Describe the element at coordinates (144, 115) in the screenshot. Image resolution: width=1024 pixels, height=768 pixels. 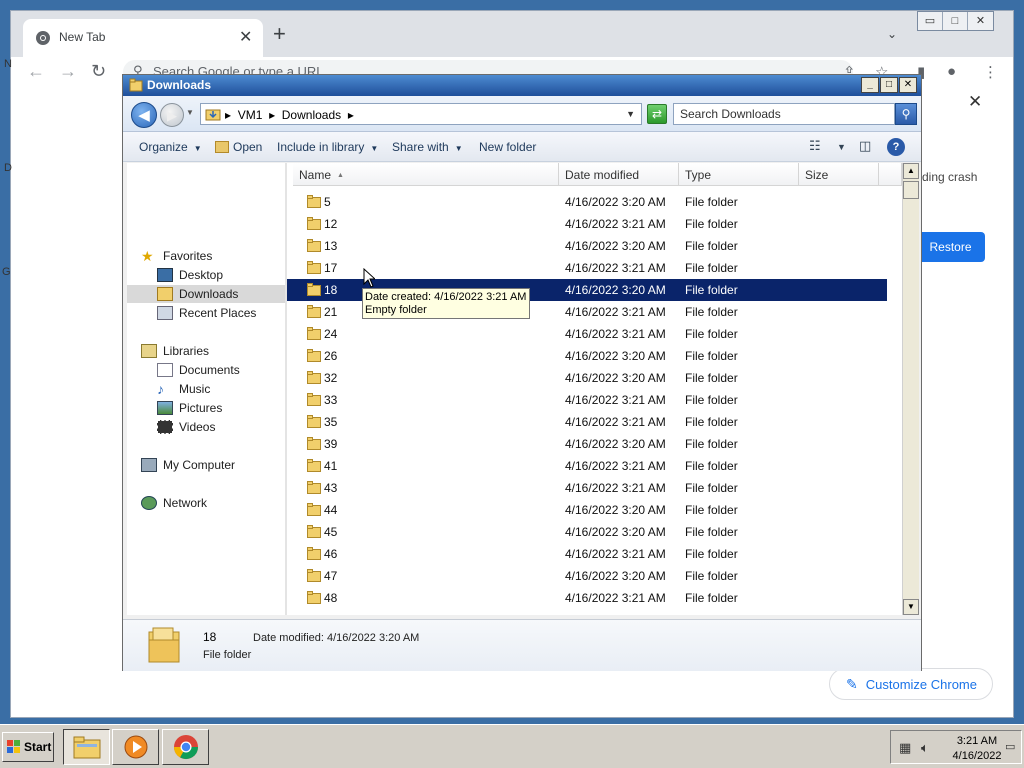
I see `back-button: ◀` at that location.